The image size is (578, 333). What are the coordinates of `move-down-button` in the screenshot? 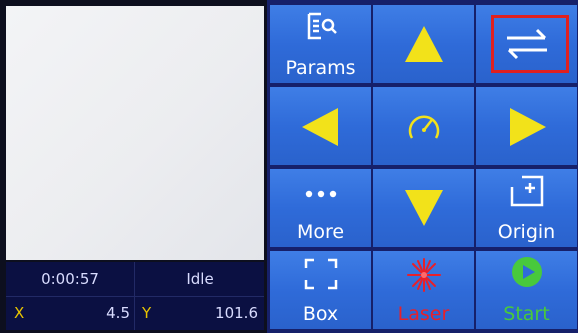 It's located at (423, 208).